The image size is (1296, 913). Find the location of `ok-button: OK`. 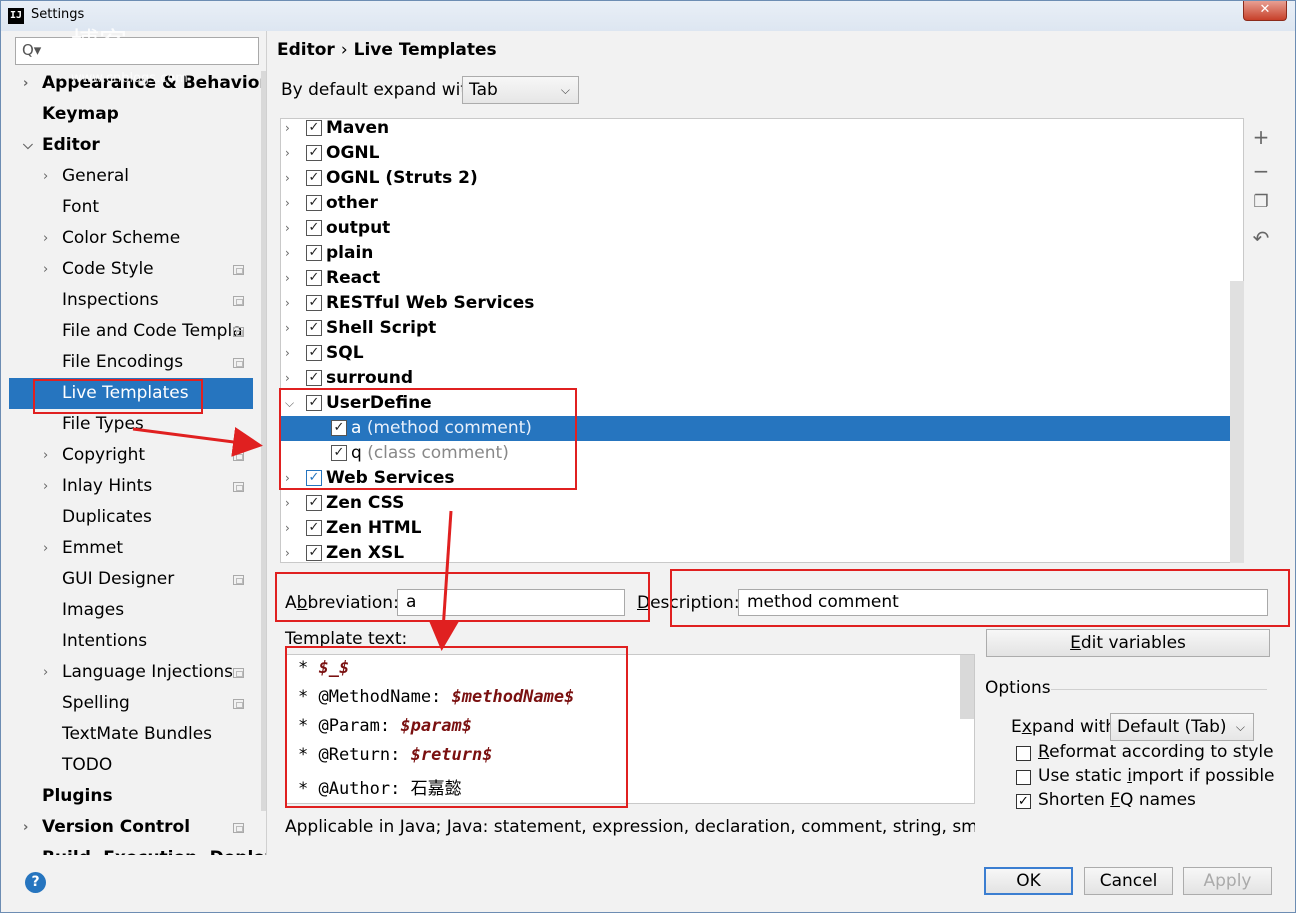

ok-button: OK is located at coordinates (1028, 881).